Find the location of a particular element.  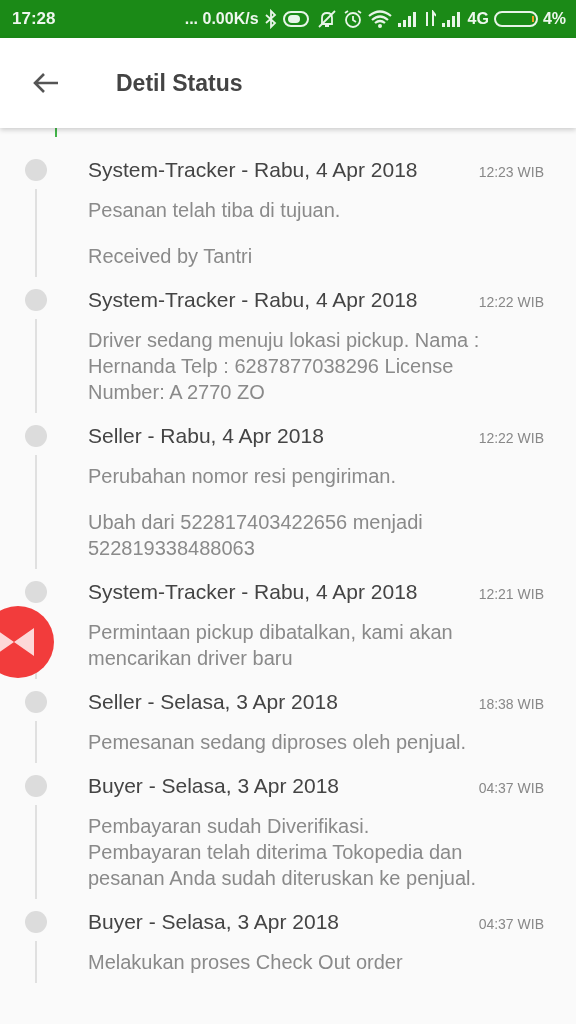

event-time: 12:23 WIB is located at coordinates (511, 172).